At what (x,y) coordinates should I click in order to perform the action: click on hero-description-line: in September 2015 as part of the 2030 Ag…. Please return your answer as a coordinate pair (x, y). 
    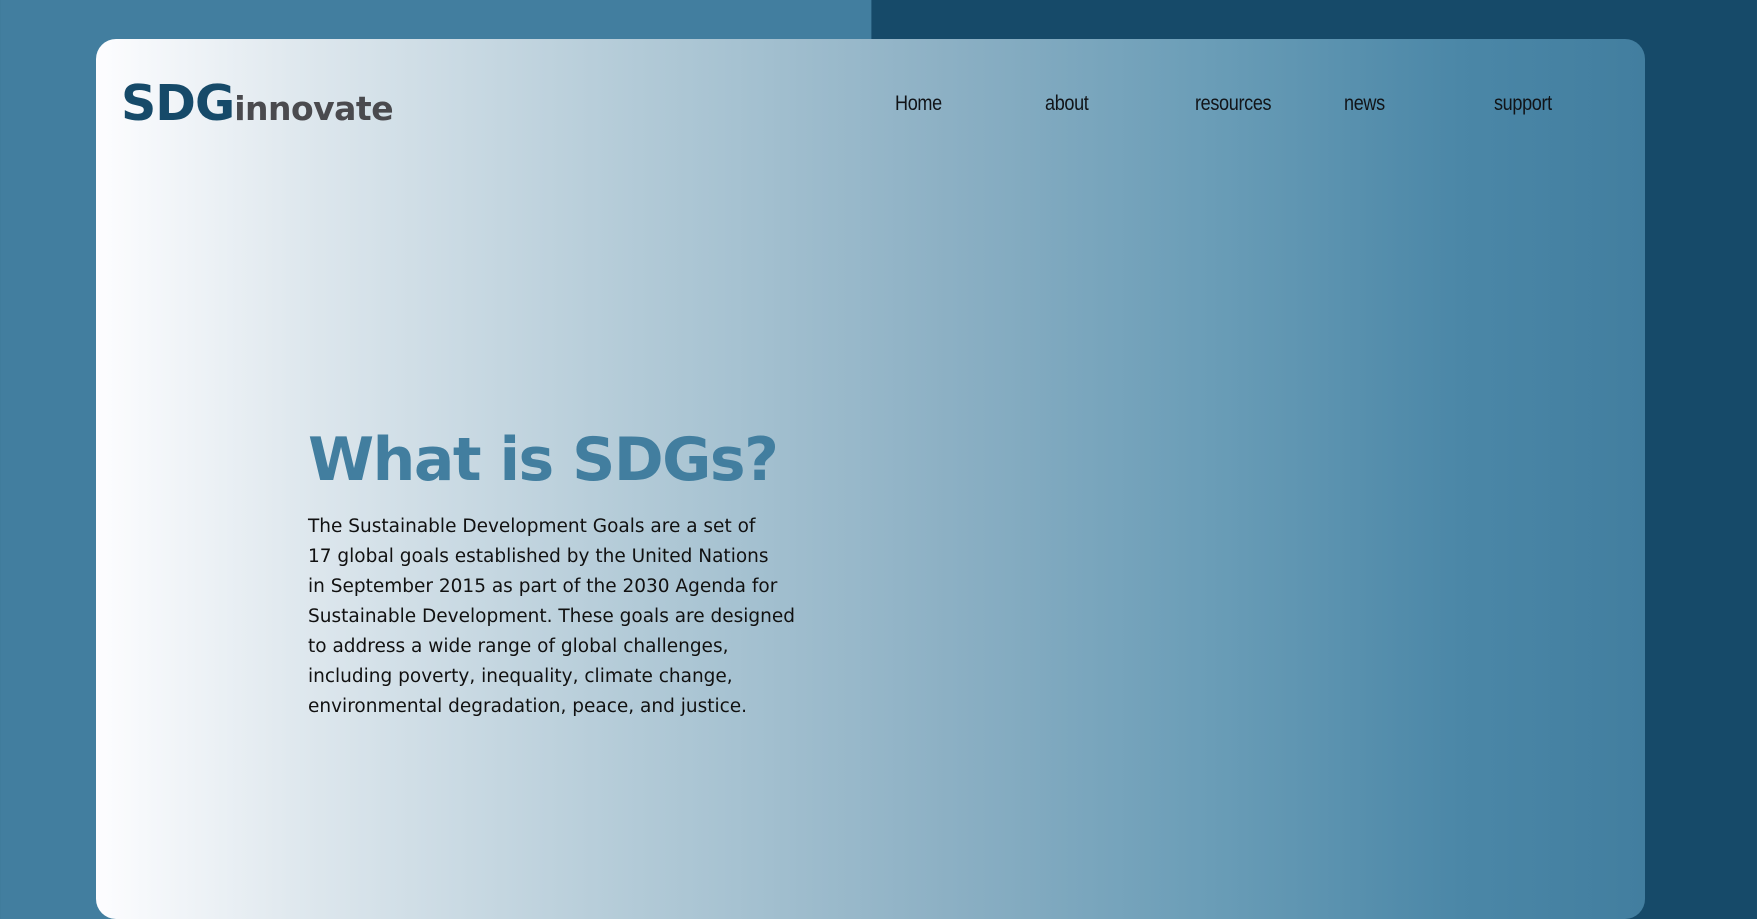
    Looking at the image, I should click on (543, 586).